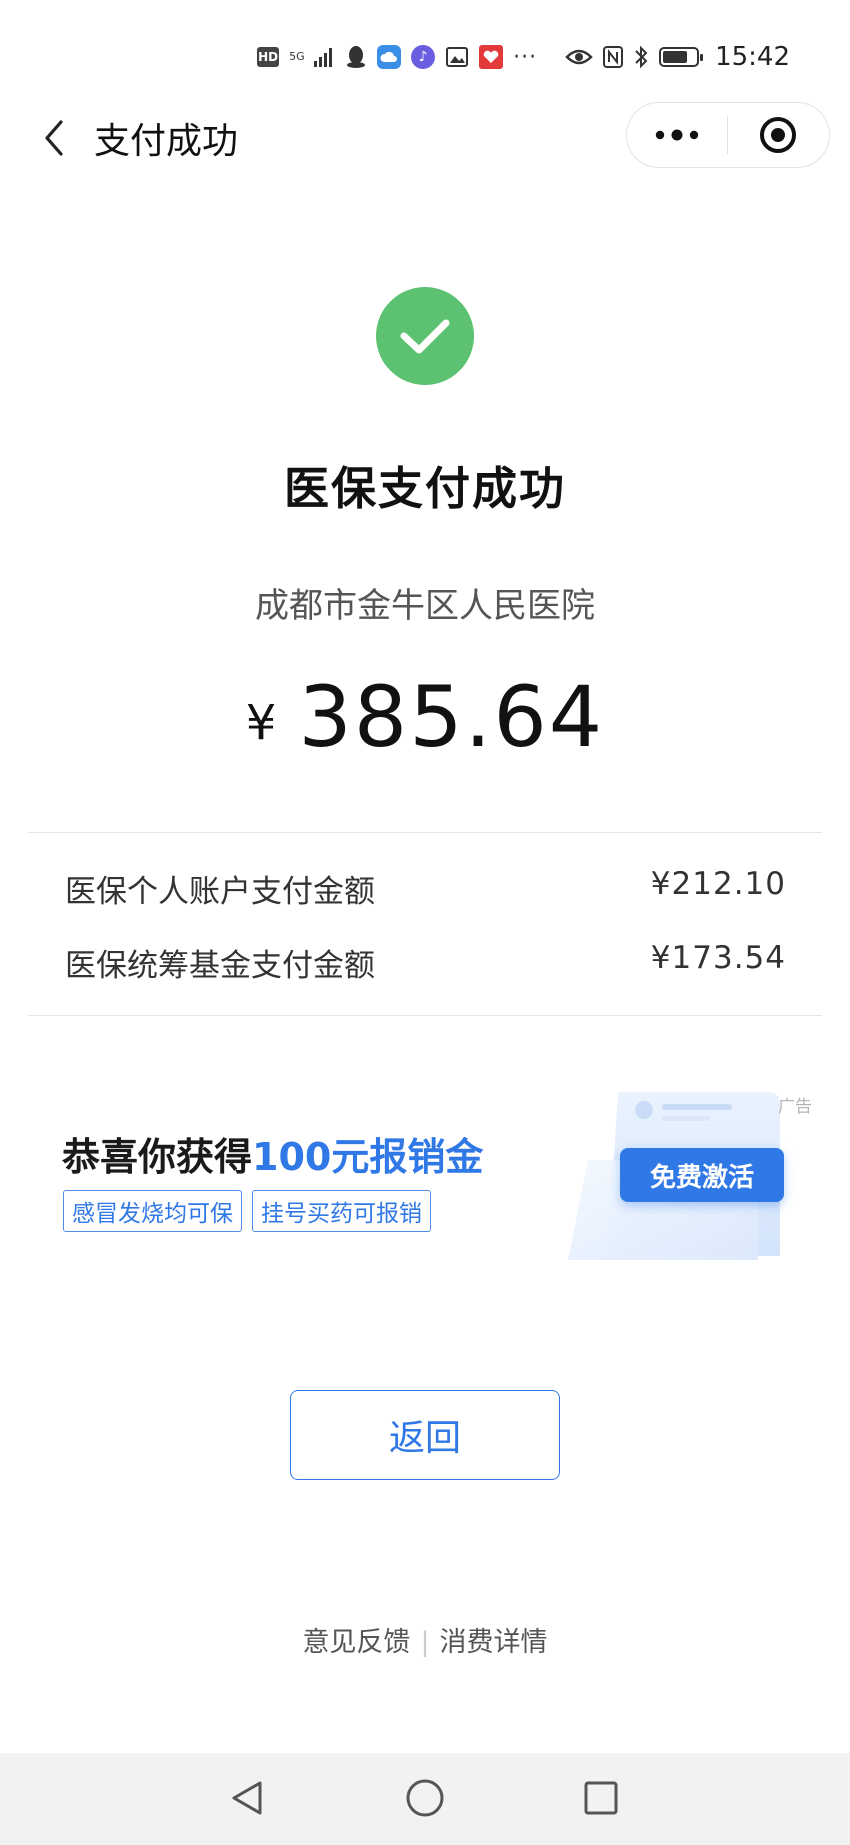  What do you see at coordinates (356, 1642) in the screenshot?
I see `feedback-link: 意见反馈` at bounding box center [356, 1642].